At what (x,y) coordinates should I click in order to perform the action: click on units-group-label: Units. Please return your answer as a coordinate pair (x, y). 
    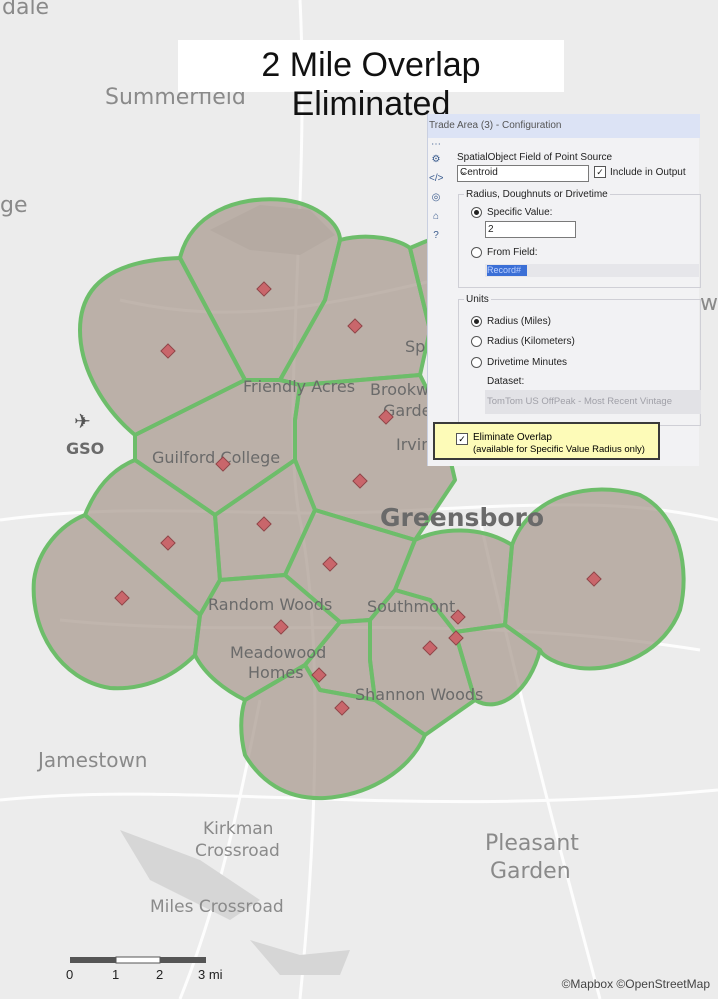
    Looking at the image, I should click on (477, 299).